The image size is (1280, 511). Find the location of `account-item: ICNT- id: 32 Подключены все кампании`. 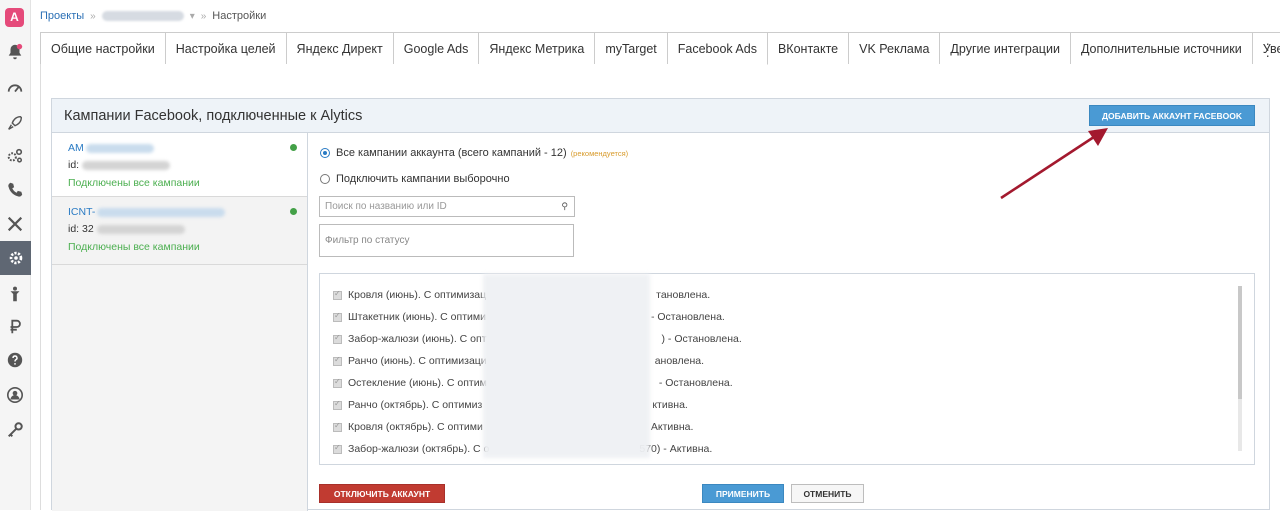

account-item: ICNT- id: 32 Подключены все кампании is located at coordinates (179, 231).